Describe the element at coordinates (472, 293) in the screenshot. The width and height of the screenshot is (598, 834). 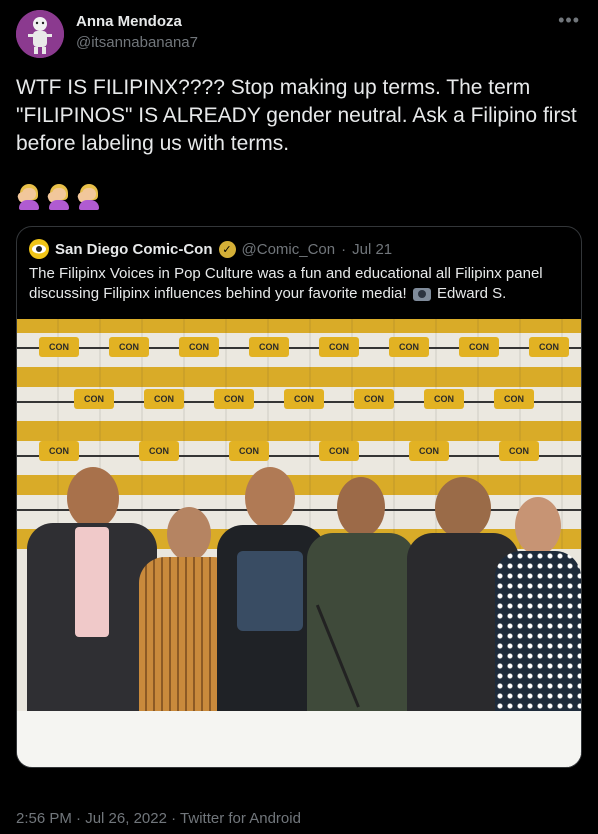
I see `photo-credit: Edward S.` at that location.